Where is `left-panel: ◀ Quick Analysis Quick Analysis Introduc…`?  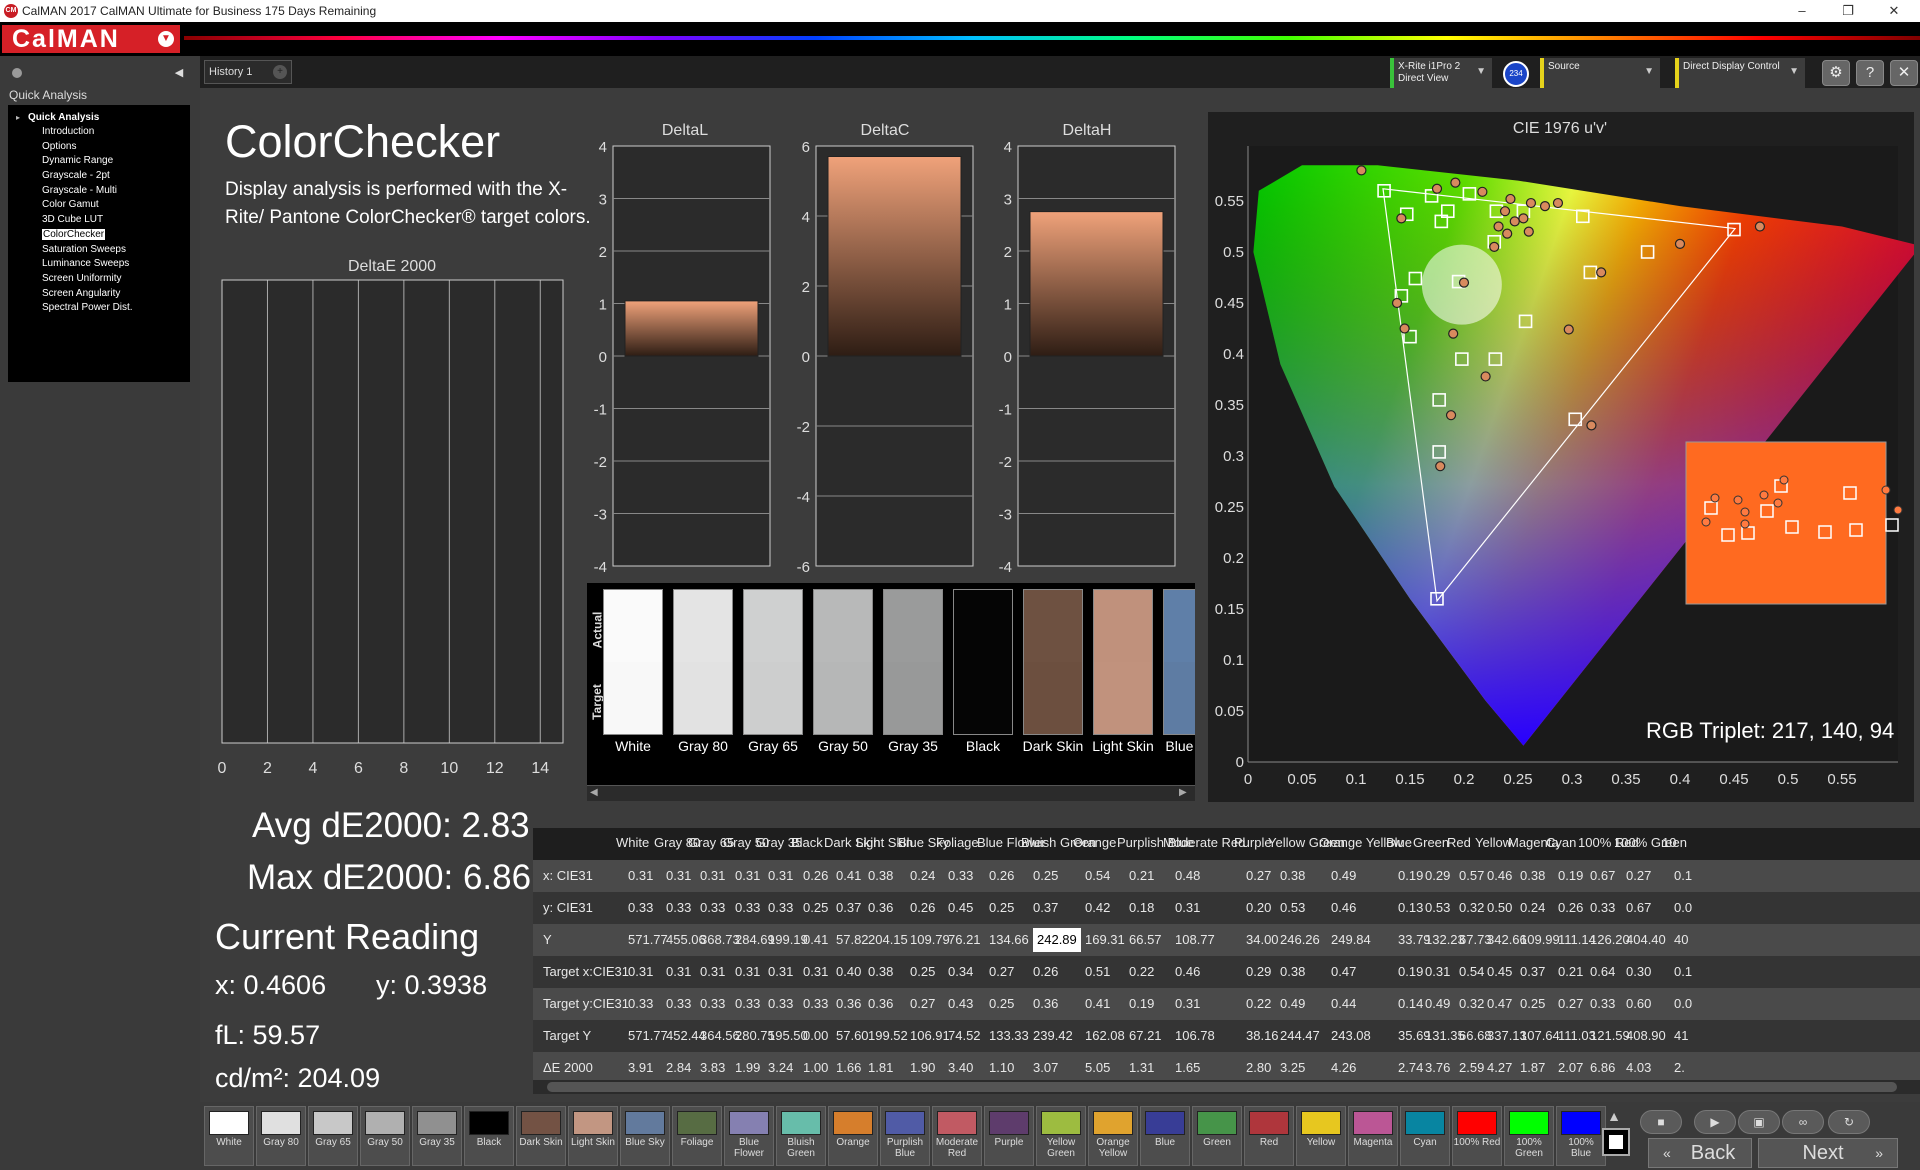 left-panel: ◀ Quick Analysis Quick Analysis Introduc… is located at coordinates (100, 613).